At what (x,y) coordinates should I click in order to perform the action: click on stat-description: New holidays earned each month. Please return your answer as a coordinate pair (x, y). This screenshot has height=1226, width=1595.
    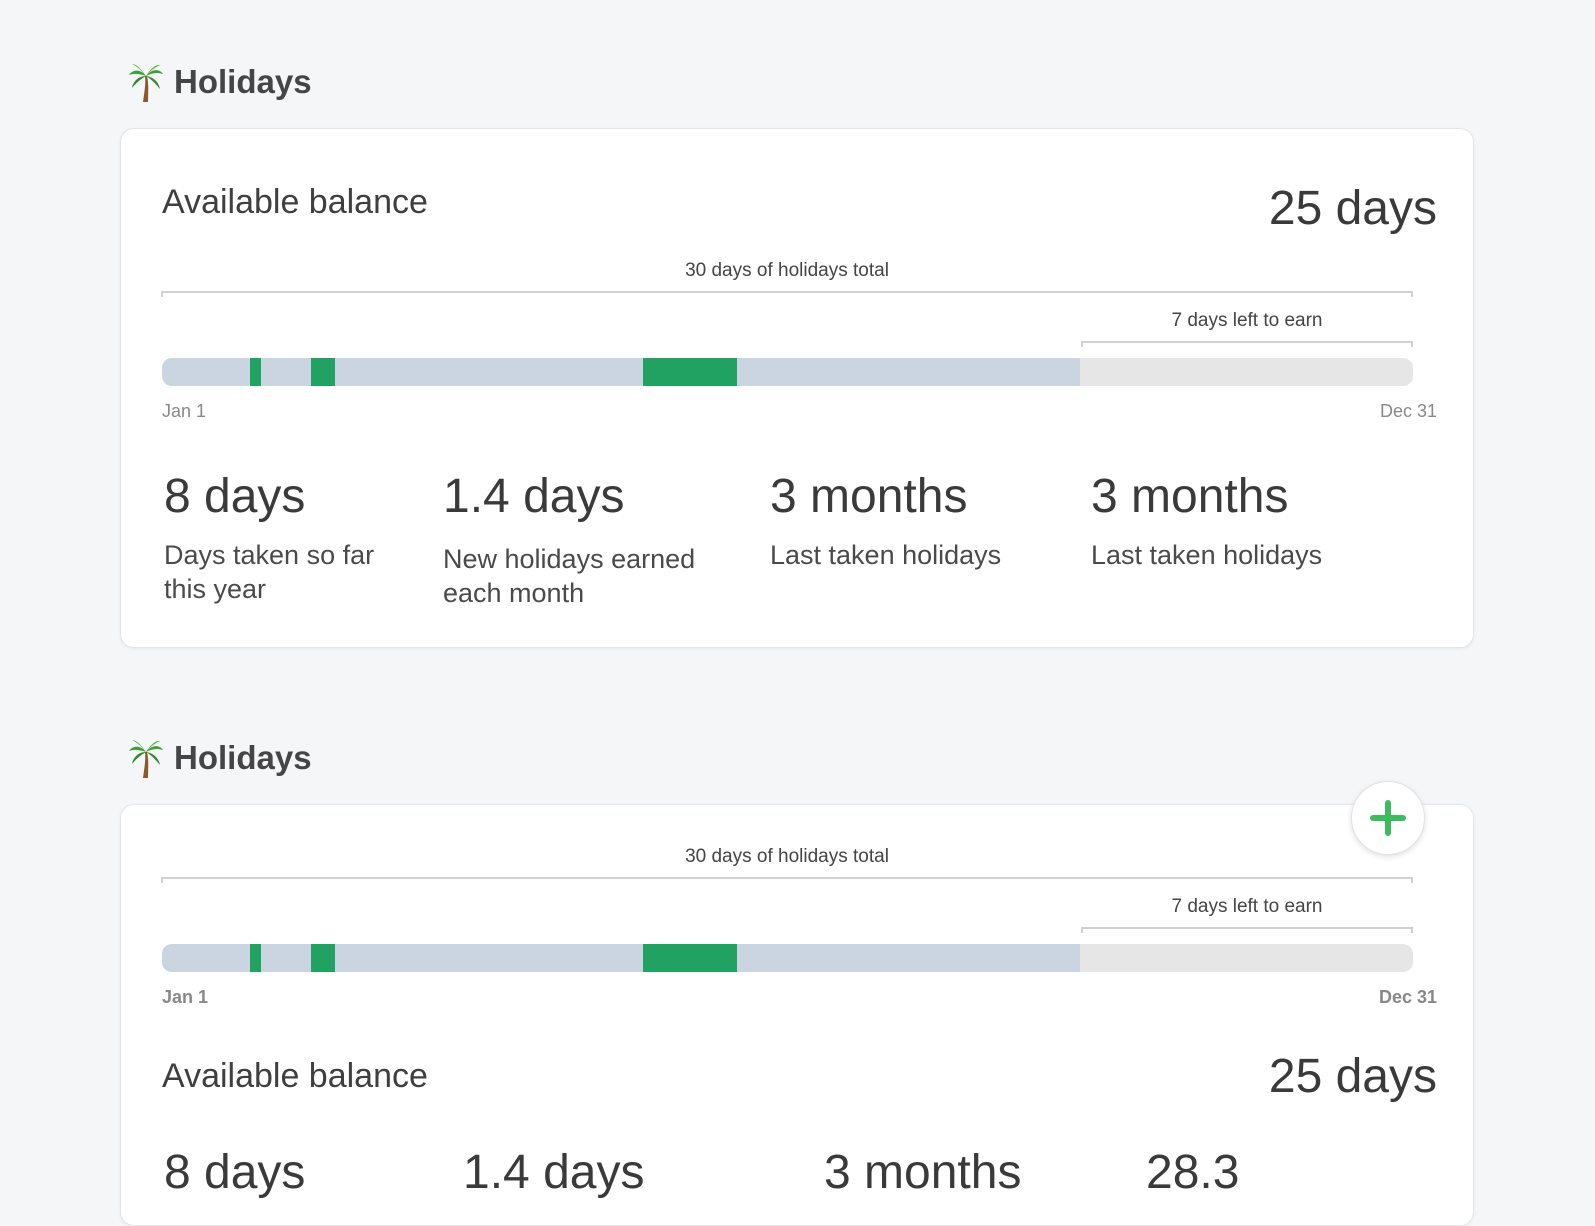
    Looking at the image, I should click on (569, 576).